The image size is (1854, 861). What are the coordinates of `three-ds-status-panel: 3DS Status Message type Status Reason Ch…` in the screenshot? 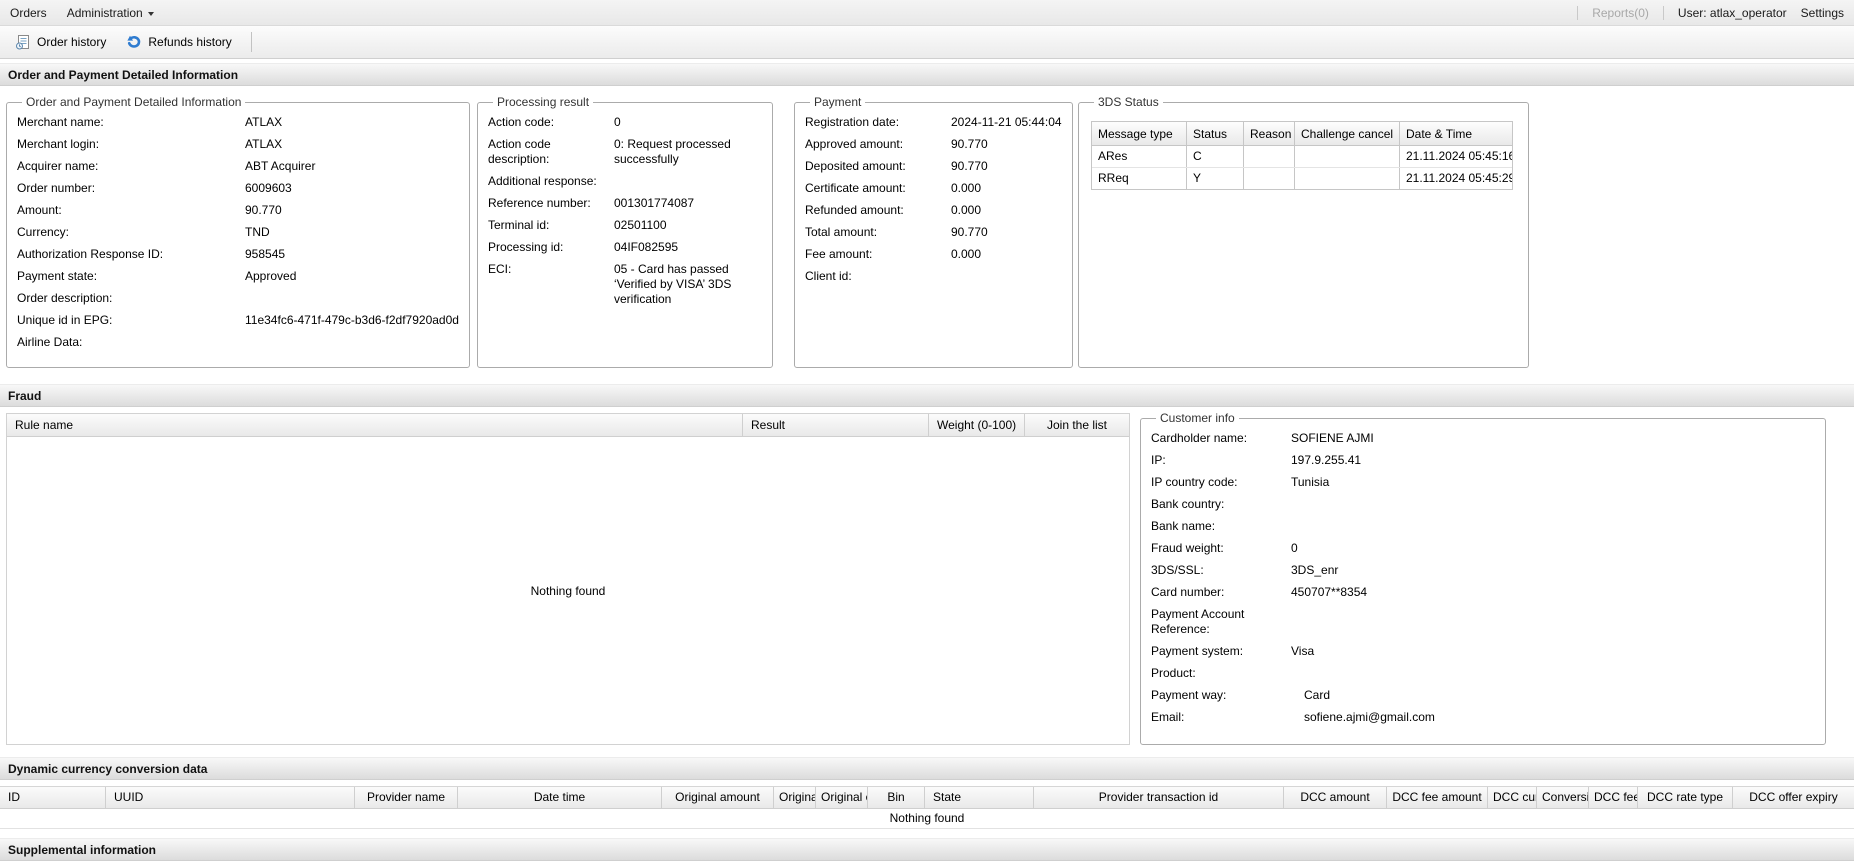 It's located at (1303, 231).